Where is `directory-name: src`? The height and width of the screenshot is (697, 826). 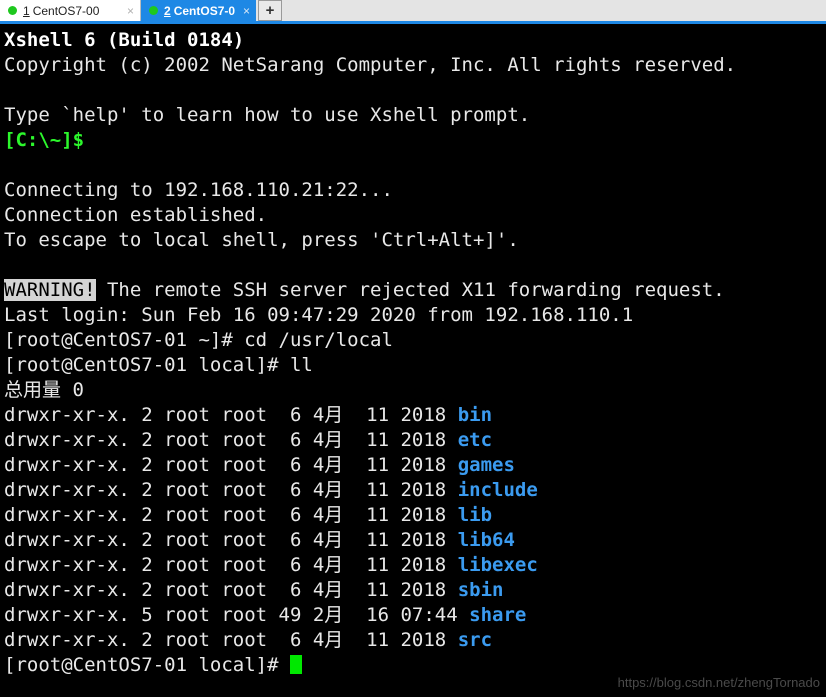 directory-name: src is located at coordinates (475, 640).